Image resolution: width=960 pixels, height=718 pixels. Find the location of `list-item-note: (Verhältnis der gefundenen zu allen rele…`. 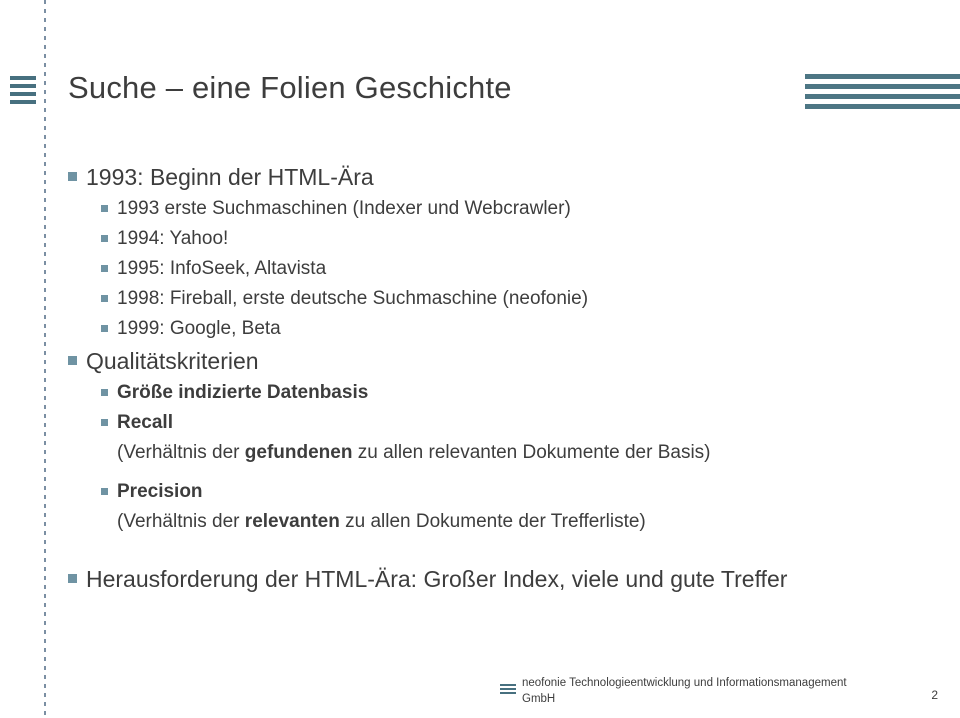

list-item-note: (Verhältnis der gefundenen zu allen rele… is located at coordinates (517, 452).